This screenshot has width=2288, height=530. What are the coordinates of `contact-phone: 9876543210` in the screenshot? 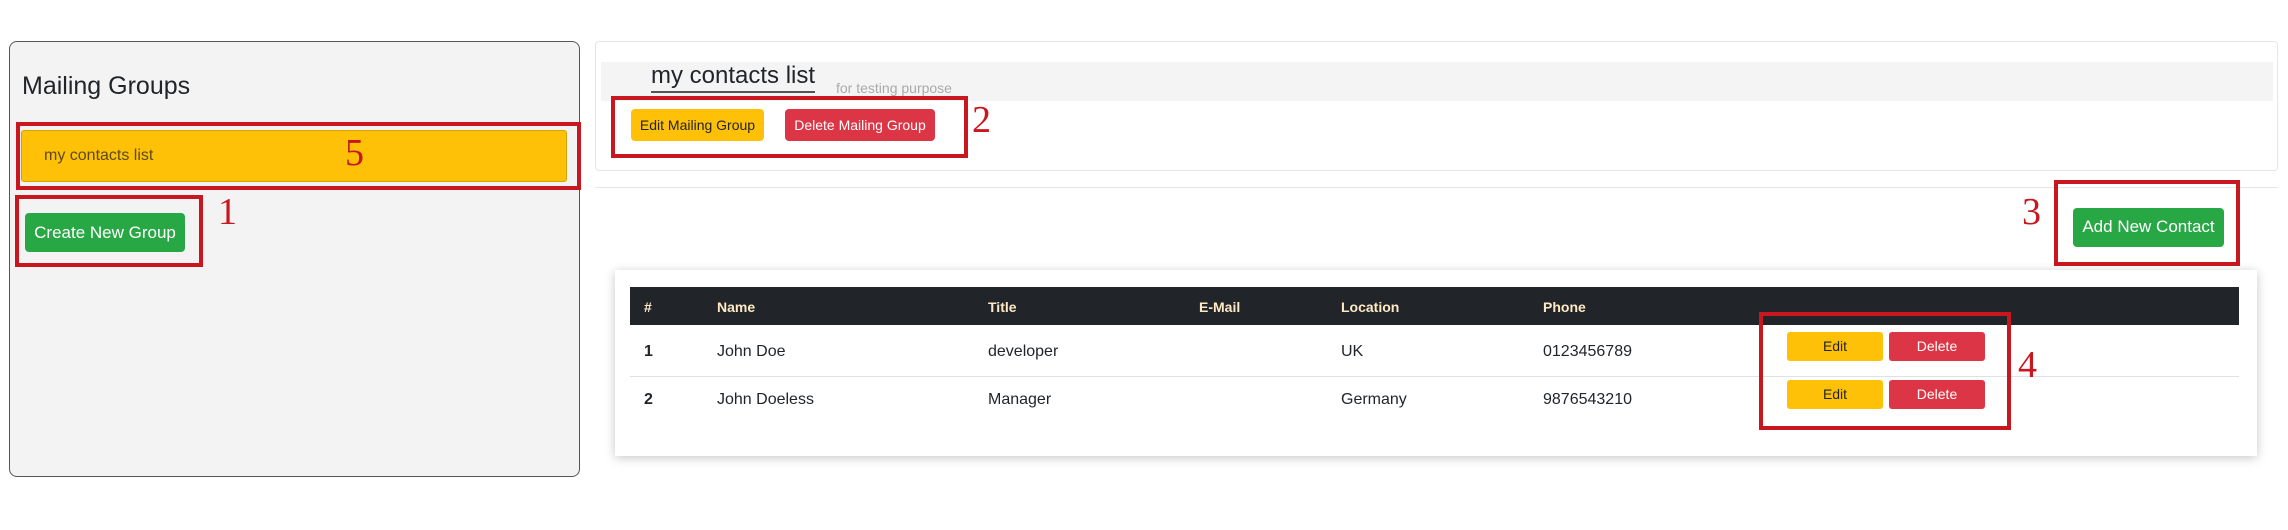 It's located at (1587, 399).